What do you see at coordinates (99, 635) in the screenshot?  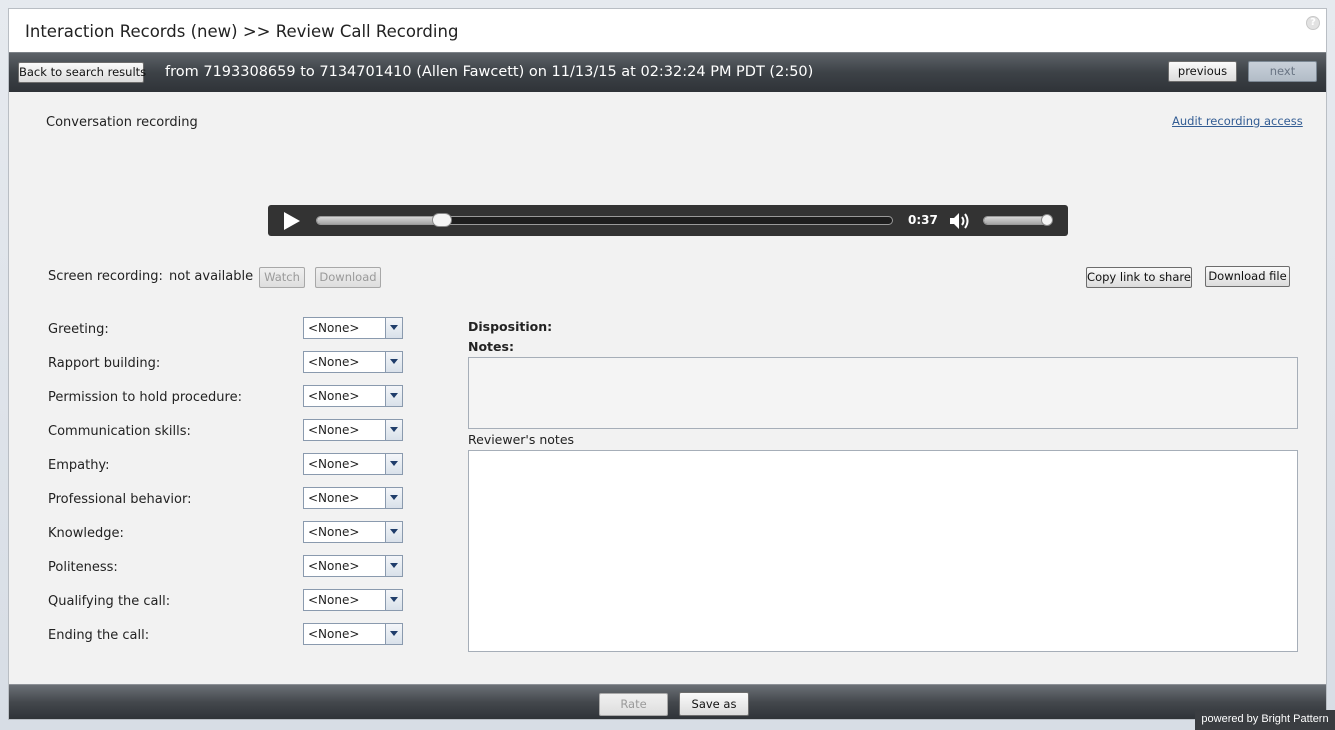 I see `rating-label: Ending the call:` at bounding box center [99, 635].